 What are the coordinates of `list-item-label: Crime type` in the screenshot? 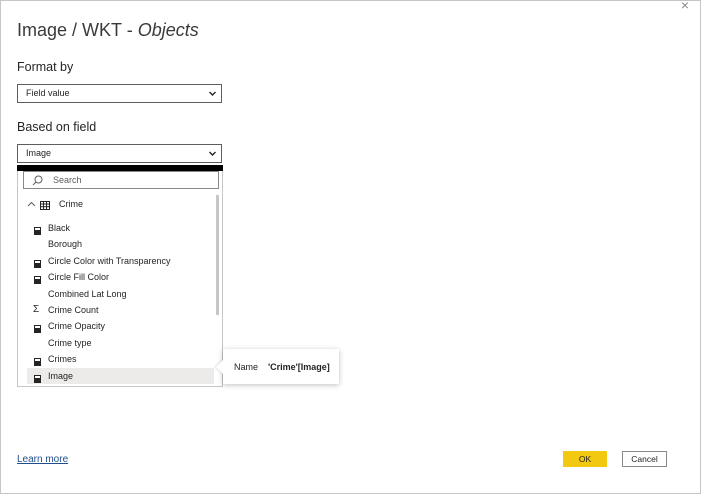 It's located at (70, 343).